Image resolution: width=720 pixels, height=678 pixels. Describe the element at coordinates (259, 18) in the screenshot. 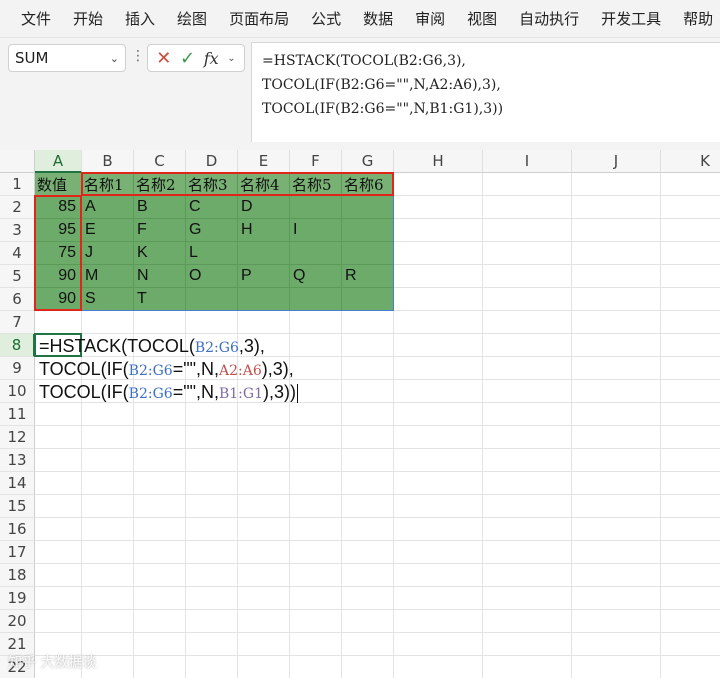

I see `menu-page-layout: 页面布局` at that location.